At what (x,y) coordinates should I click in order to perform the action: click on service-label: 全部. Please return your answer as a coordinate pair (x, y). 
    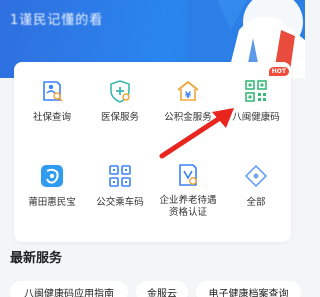
    Looking at the image, I should click on (256, 202).